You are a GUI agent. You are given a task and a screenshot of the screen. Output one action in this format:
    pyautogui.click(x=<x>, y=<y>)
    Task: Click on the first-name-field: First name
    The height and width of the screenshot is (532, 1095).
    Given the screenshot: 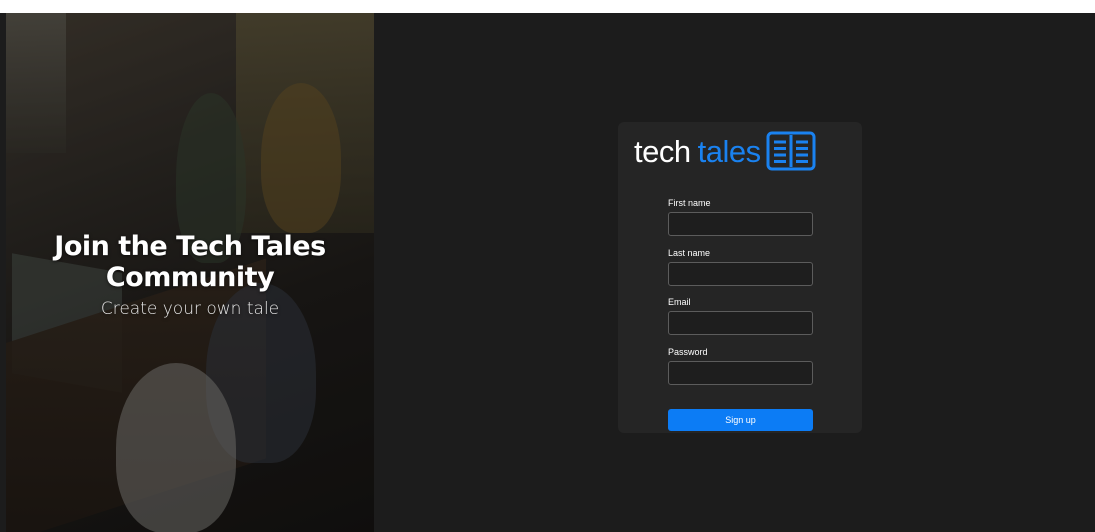 What is the action you would take?
    pyautogui.click(x=740, y=222)
    